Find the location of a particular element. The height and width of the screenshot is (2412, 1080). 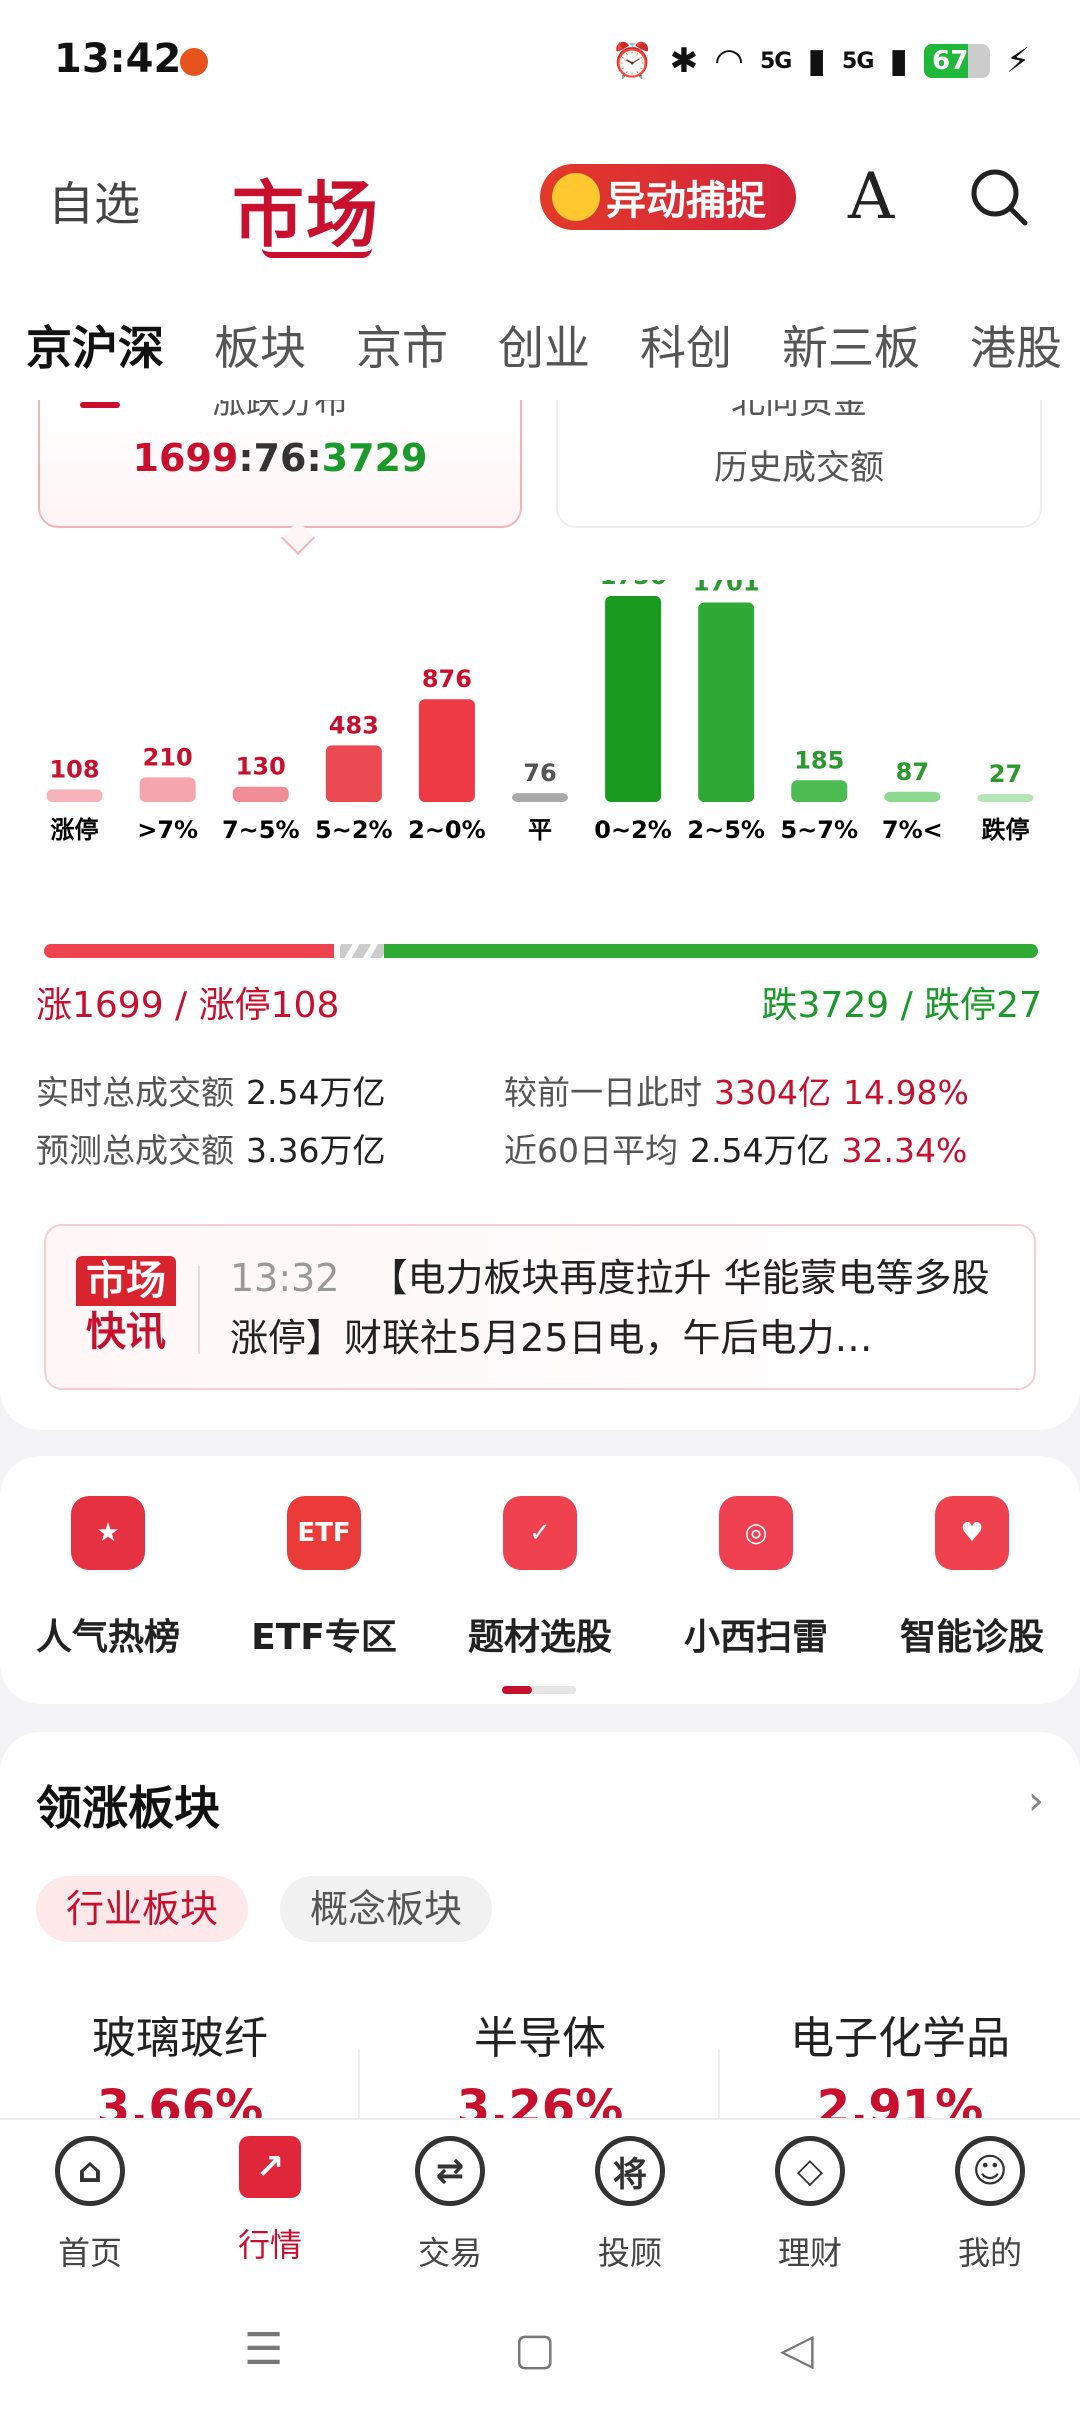

app-header: 自选 市场 异动捕捉 A is located at coordinates (540, 205).